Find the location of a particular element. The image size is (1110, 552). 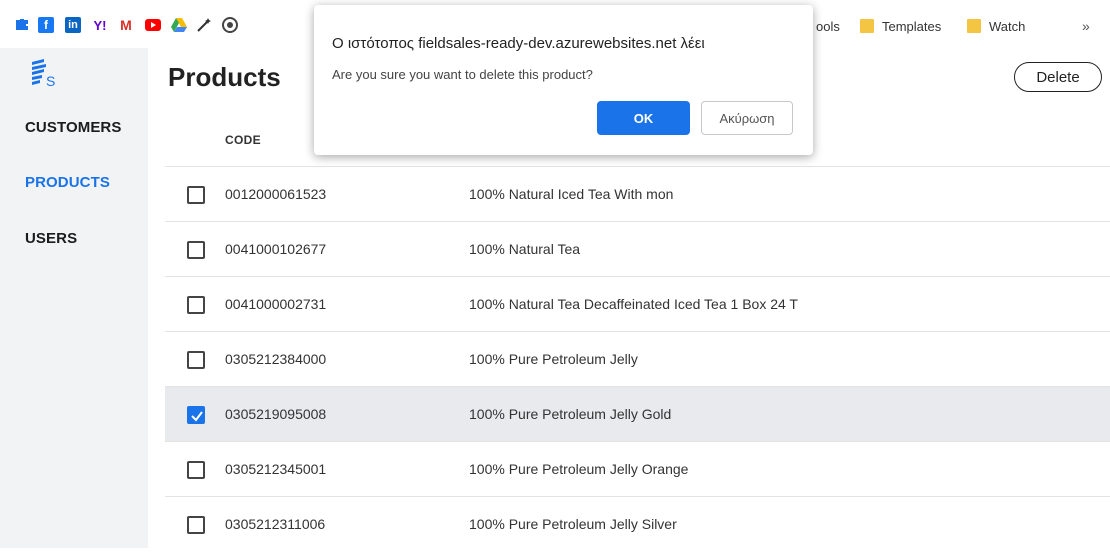

cancel-button: Ακύρωση is located at coordinates (747, 118).